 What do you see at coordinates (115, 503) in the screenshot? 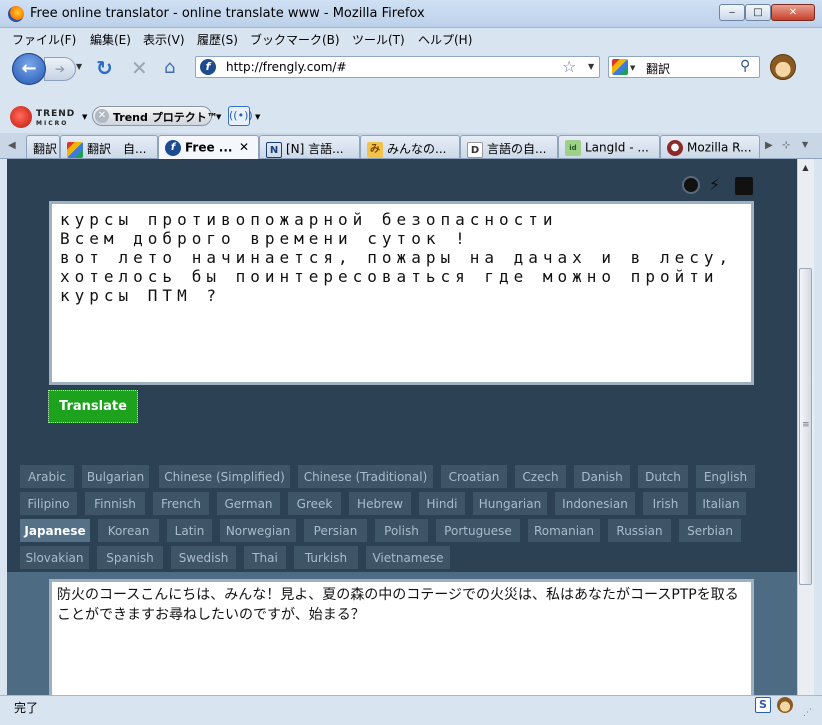
I see `lang-finnish: Finnish` at bounding box center [115, 503].